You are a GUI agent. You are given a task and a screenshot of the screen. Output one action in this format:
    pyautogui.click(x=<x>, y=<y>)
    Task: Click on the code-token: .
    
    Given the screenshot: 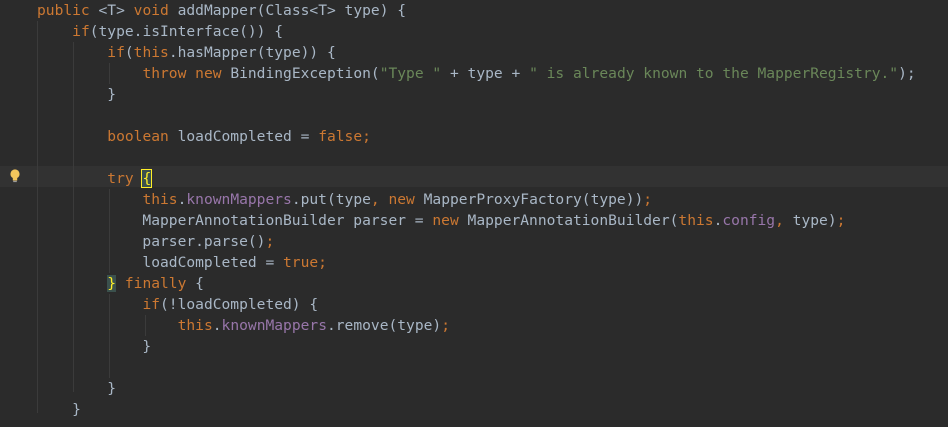 What is the action you would take?
    pyautogui.click(x=217, y=325)
    